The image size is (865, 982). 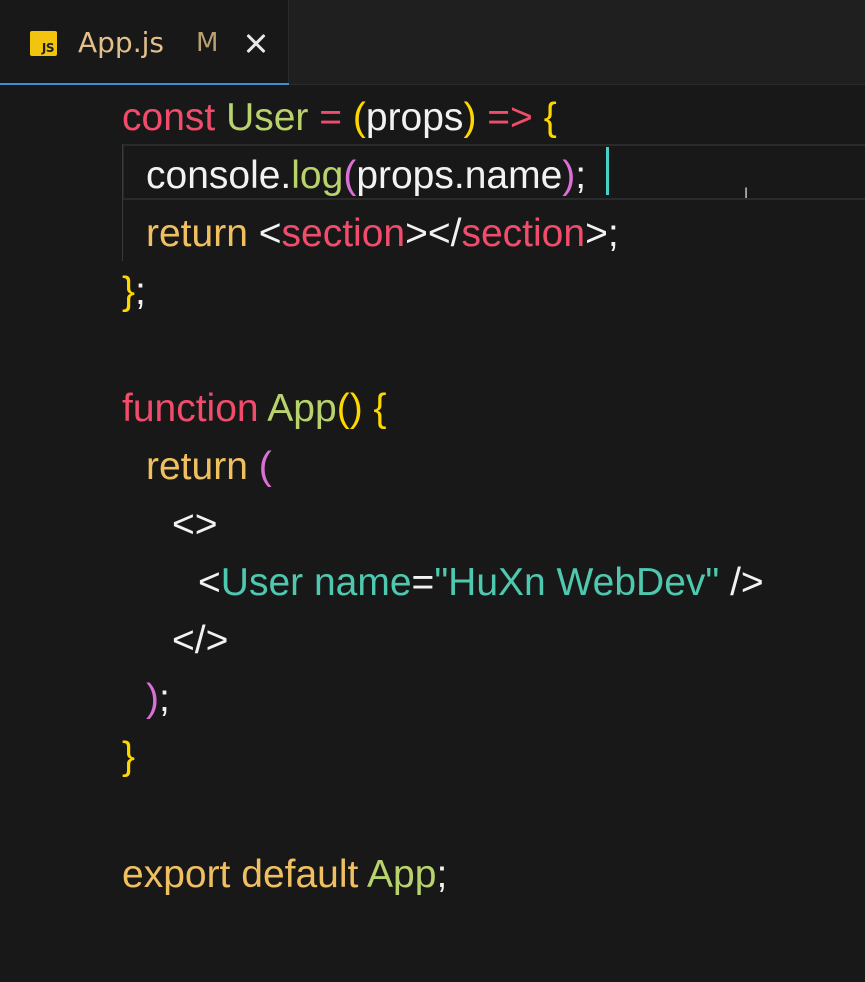 What do you see at coordinates (402, 874) in the screenshot?
I see `token-identifier: App` at bounding box center [402, 874].